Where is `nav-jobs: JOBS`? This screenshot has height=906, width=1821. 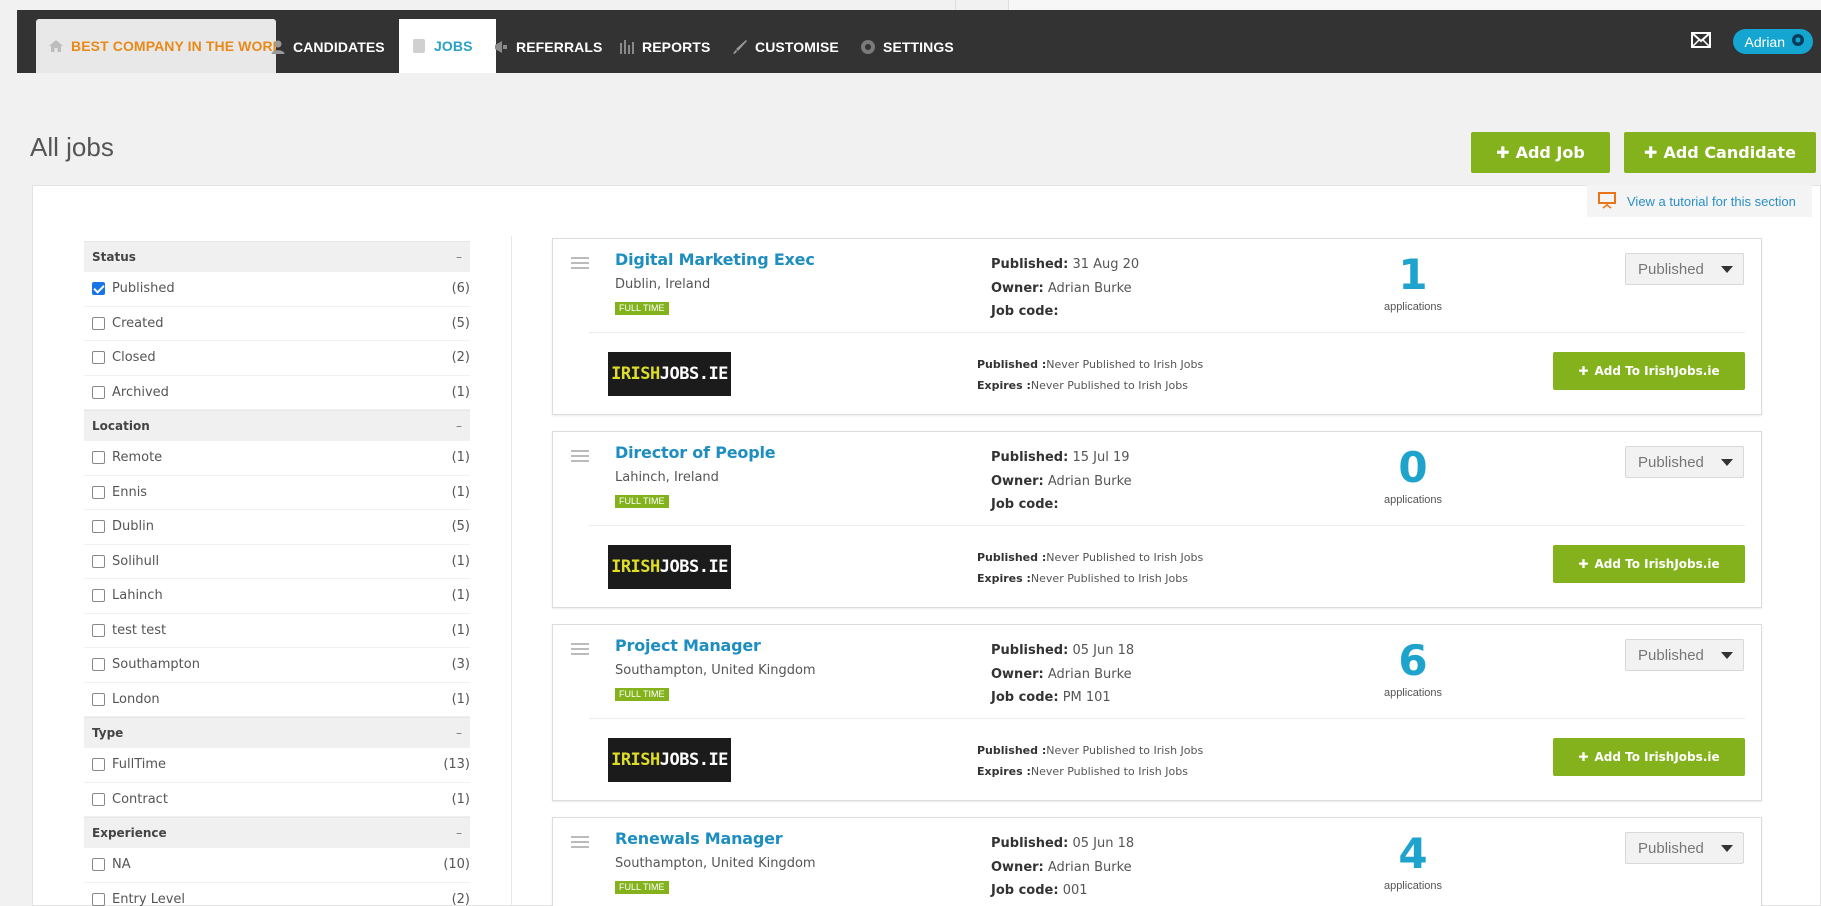 nav-jobs: JOBS is located at coordinates (447, 46).